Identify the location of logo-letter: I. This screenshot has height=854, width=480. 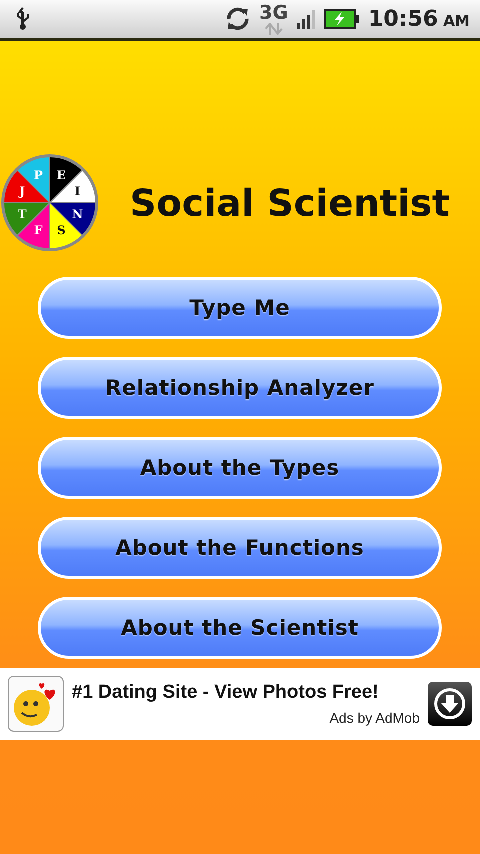
(77, 191).